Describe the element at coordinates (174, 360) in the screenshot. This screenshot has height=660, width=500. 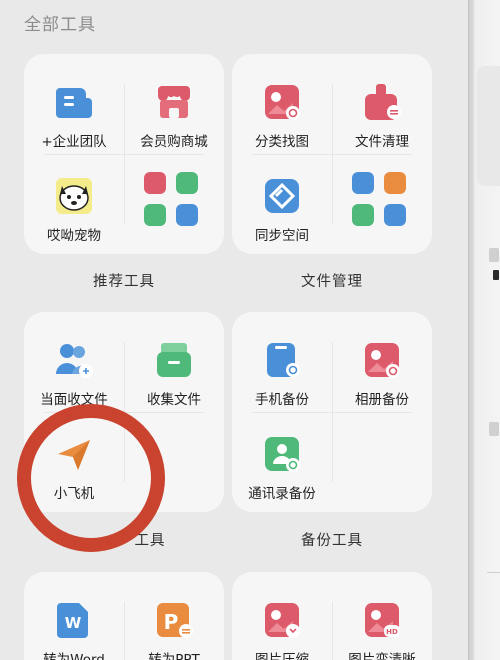
I see `collect-files-icon` at that location.